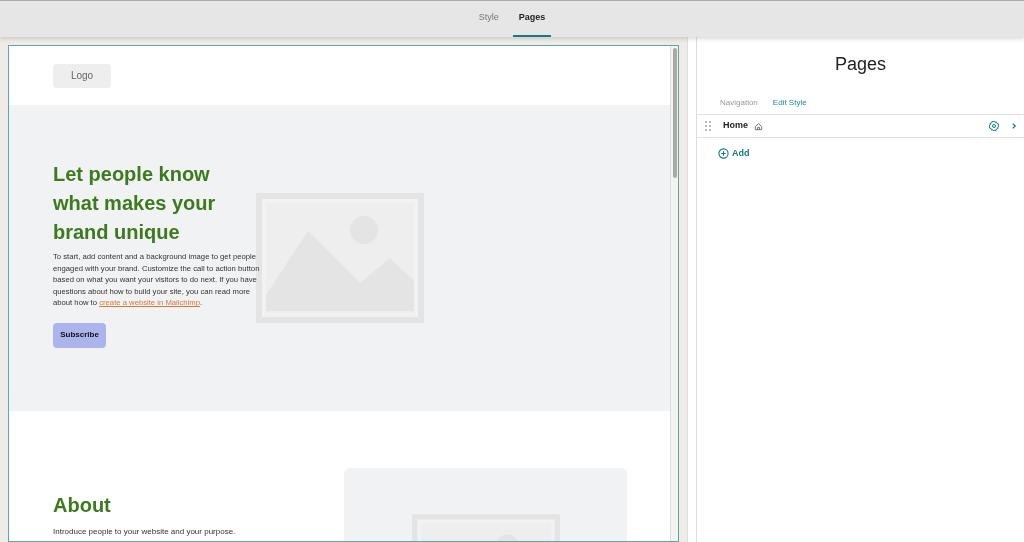 The height and width of the screenshot is (542, 1024). I want to click on plus-circle-icon, so click(723, 154).